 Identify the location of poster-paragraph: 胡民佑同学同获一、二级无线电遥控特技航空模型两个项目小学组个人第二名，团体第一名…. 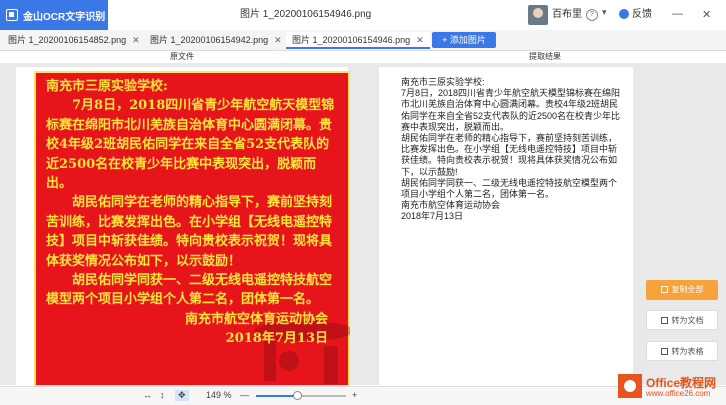
(189, 290).